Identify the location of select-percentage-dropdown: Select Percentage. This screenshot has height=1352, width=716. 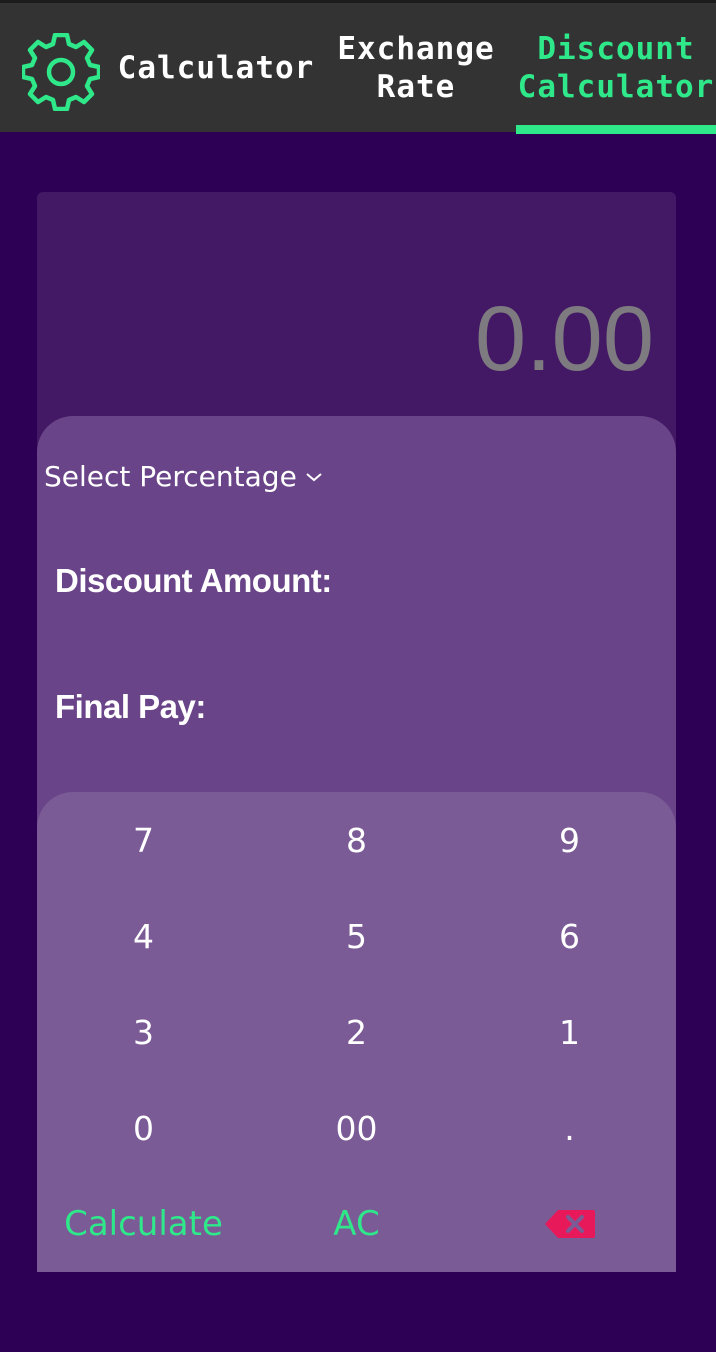
(183, 476).